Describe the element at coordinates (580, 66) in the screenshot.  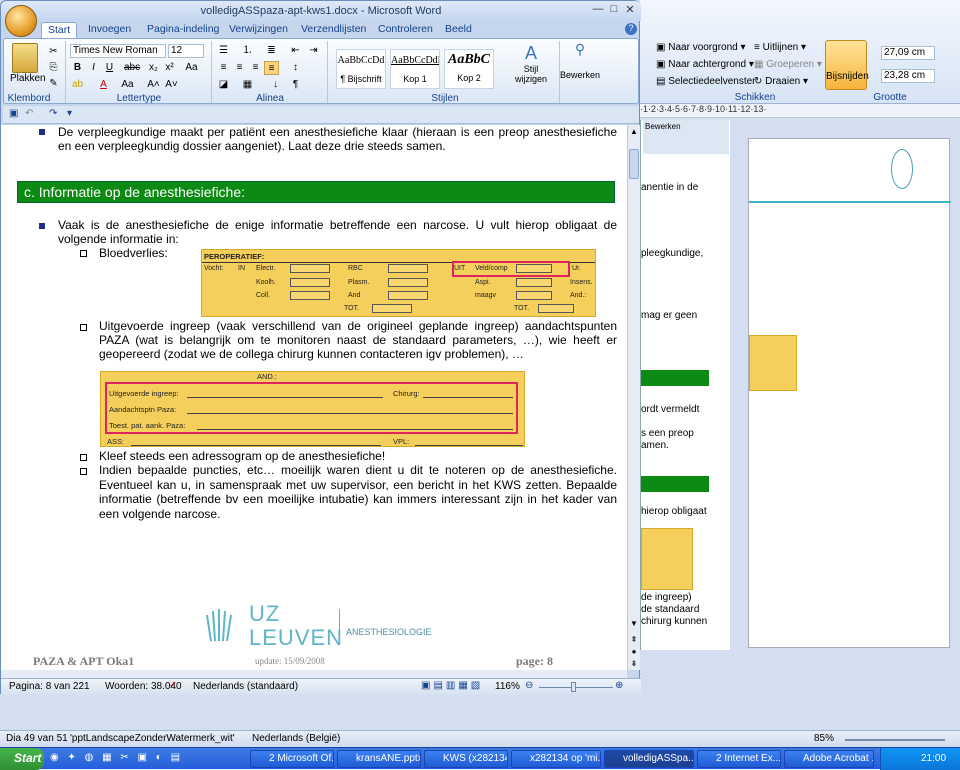
I see `editing-button: ⚲ Bewerken` at that location.